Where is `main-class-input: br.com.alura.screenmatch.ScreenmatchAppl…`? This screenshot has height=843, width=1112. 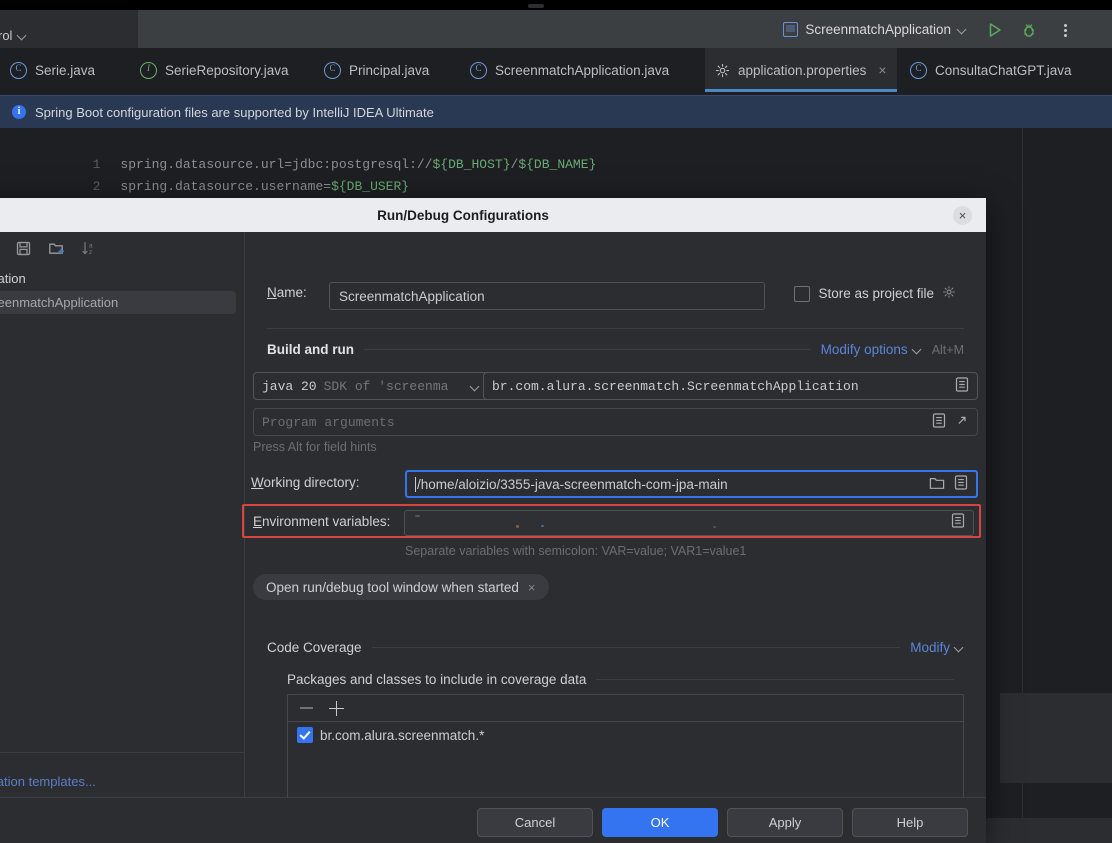 main-class-input: br.com.alura.screenmatch.ScreenmatchAppl… is located at coordinates (730, 386).